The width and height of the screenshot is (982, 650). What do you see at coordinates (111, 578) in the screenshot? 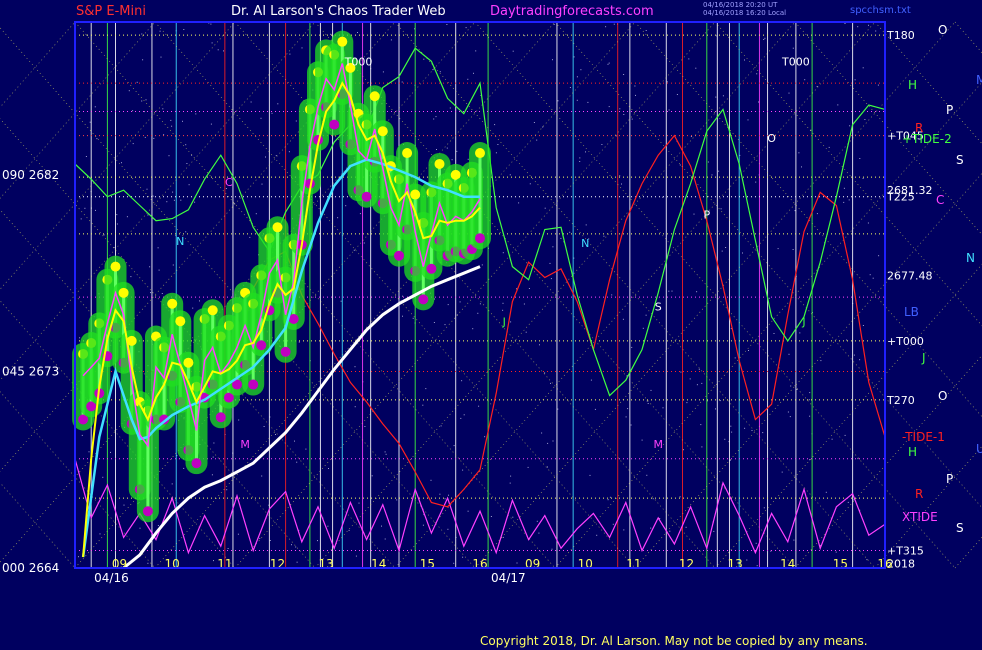
I see `date-label: 04/16` at bounding box center [111, 578].